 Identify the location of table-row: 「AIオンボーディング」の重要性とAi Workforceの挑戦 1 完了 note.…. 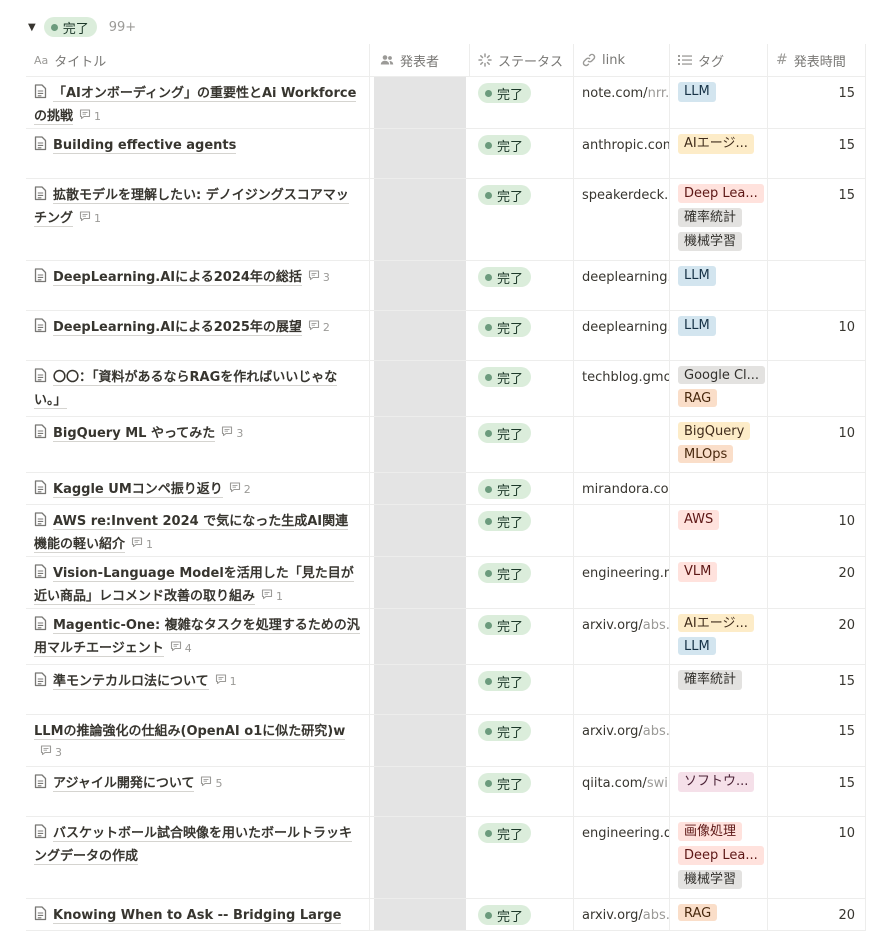
(446, 103).